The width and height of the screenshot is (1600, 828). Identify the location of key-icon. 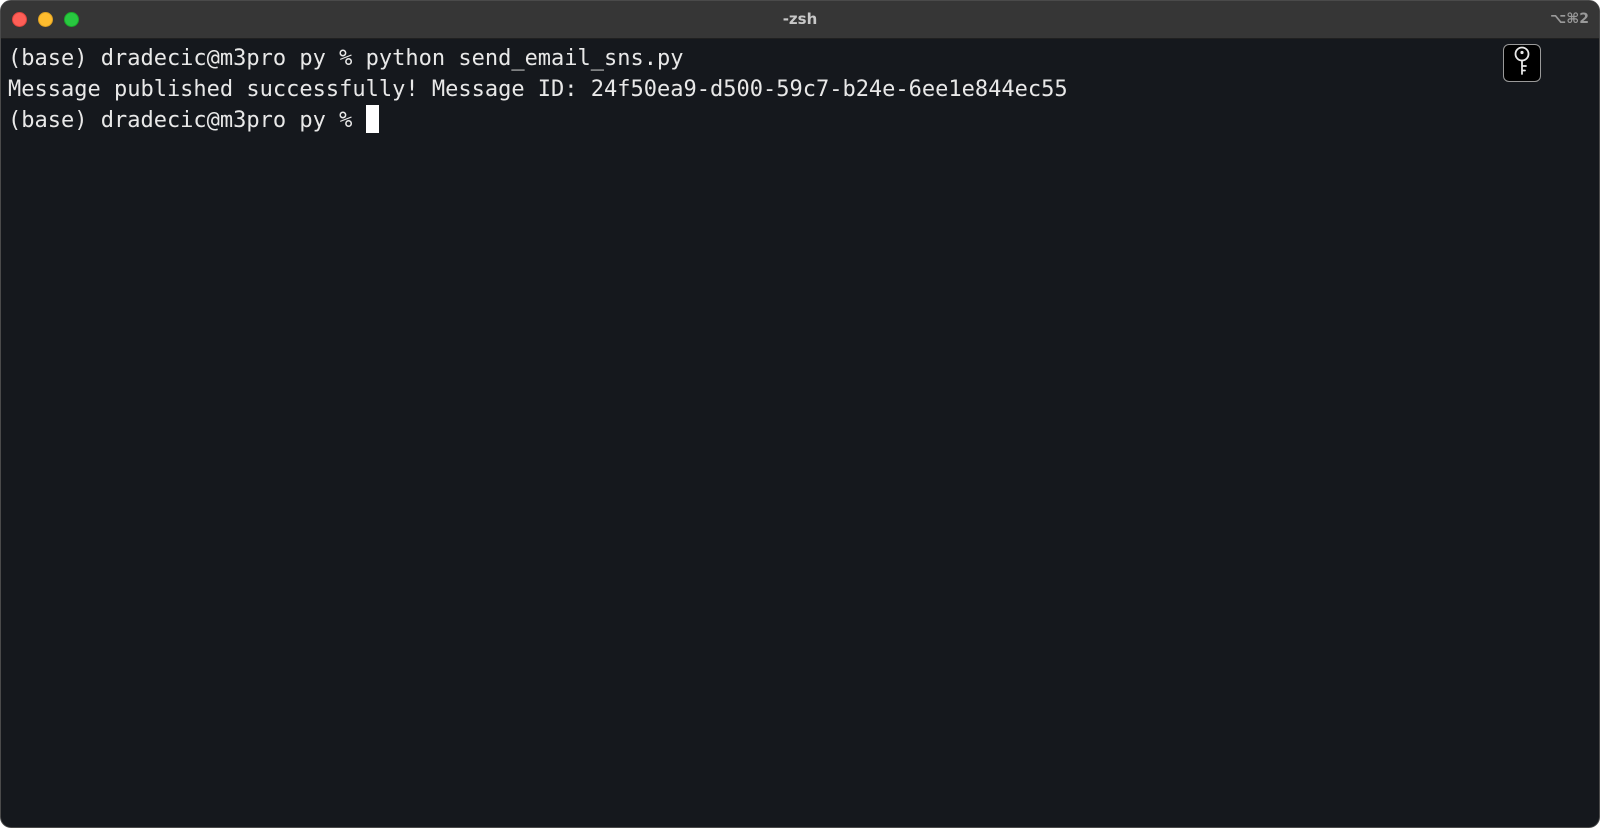
(1522, 63).